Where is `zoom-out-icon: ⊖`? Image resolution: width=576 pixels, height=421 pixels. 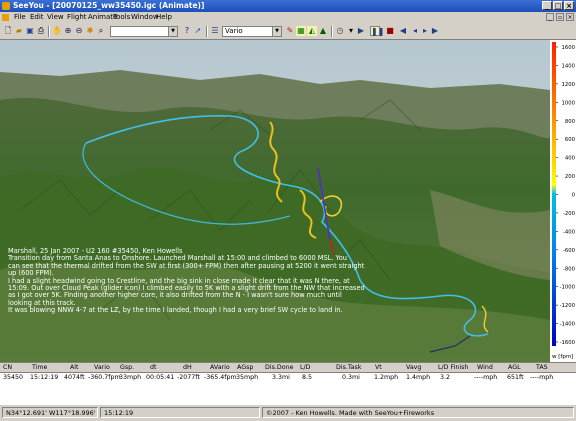 zoom-out-icon: ⊖ is located at coordinates (79, 31).